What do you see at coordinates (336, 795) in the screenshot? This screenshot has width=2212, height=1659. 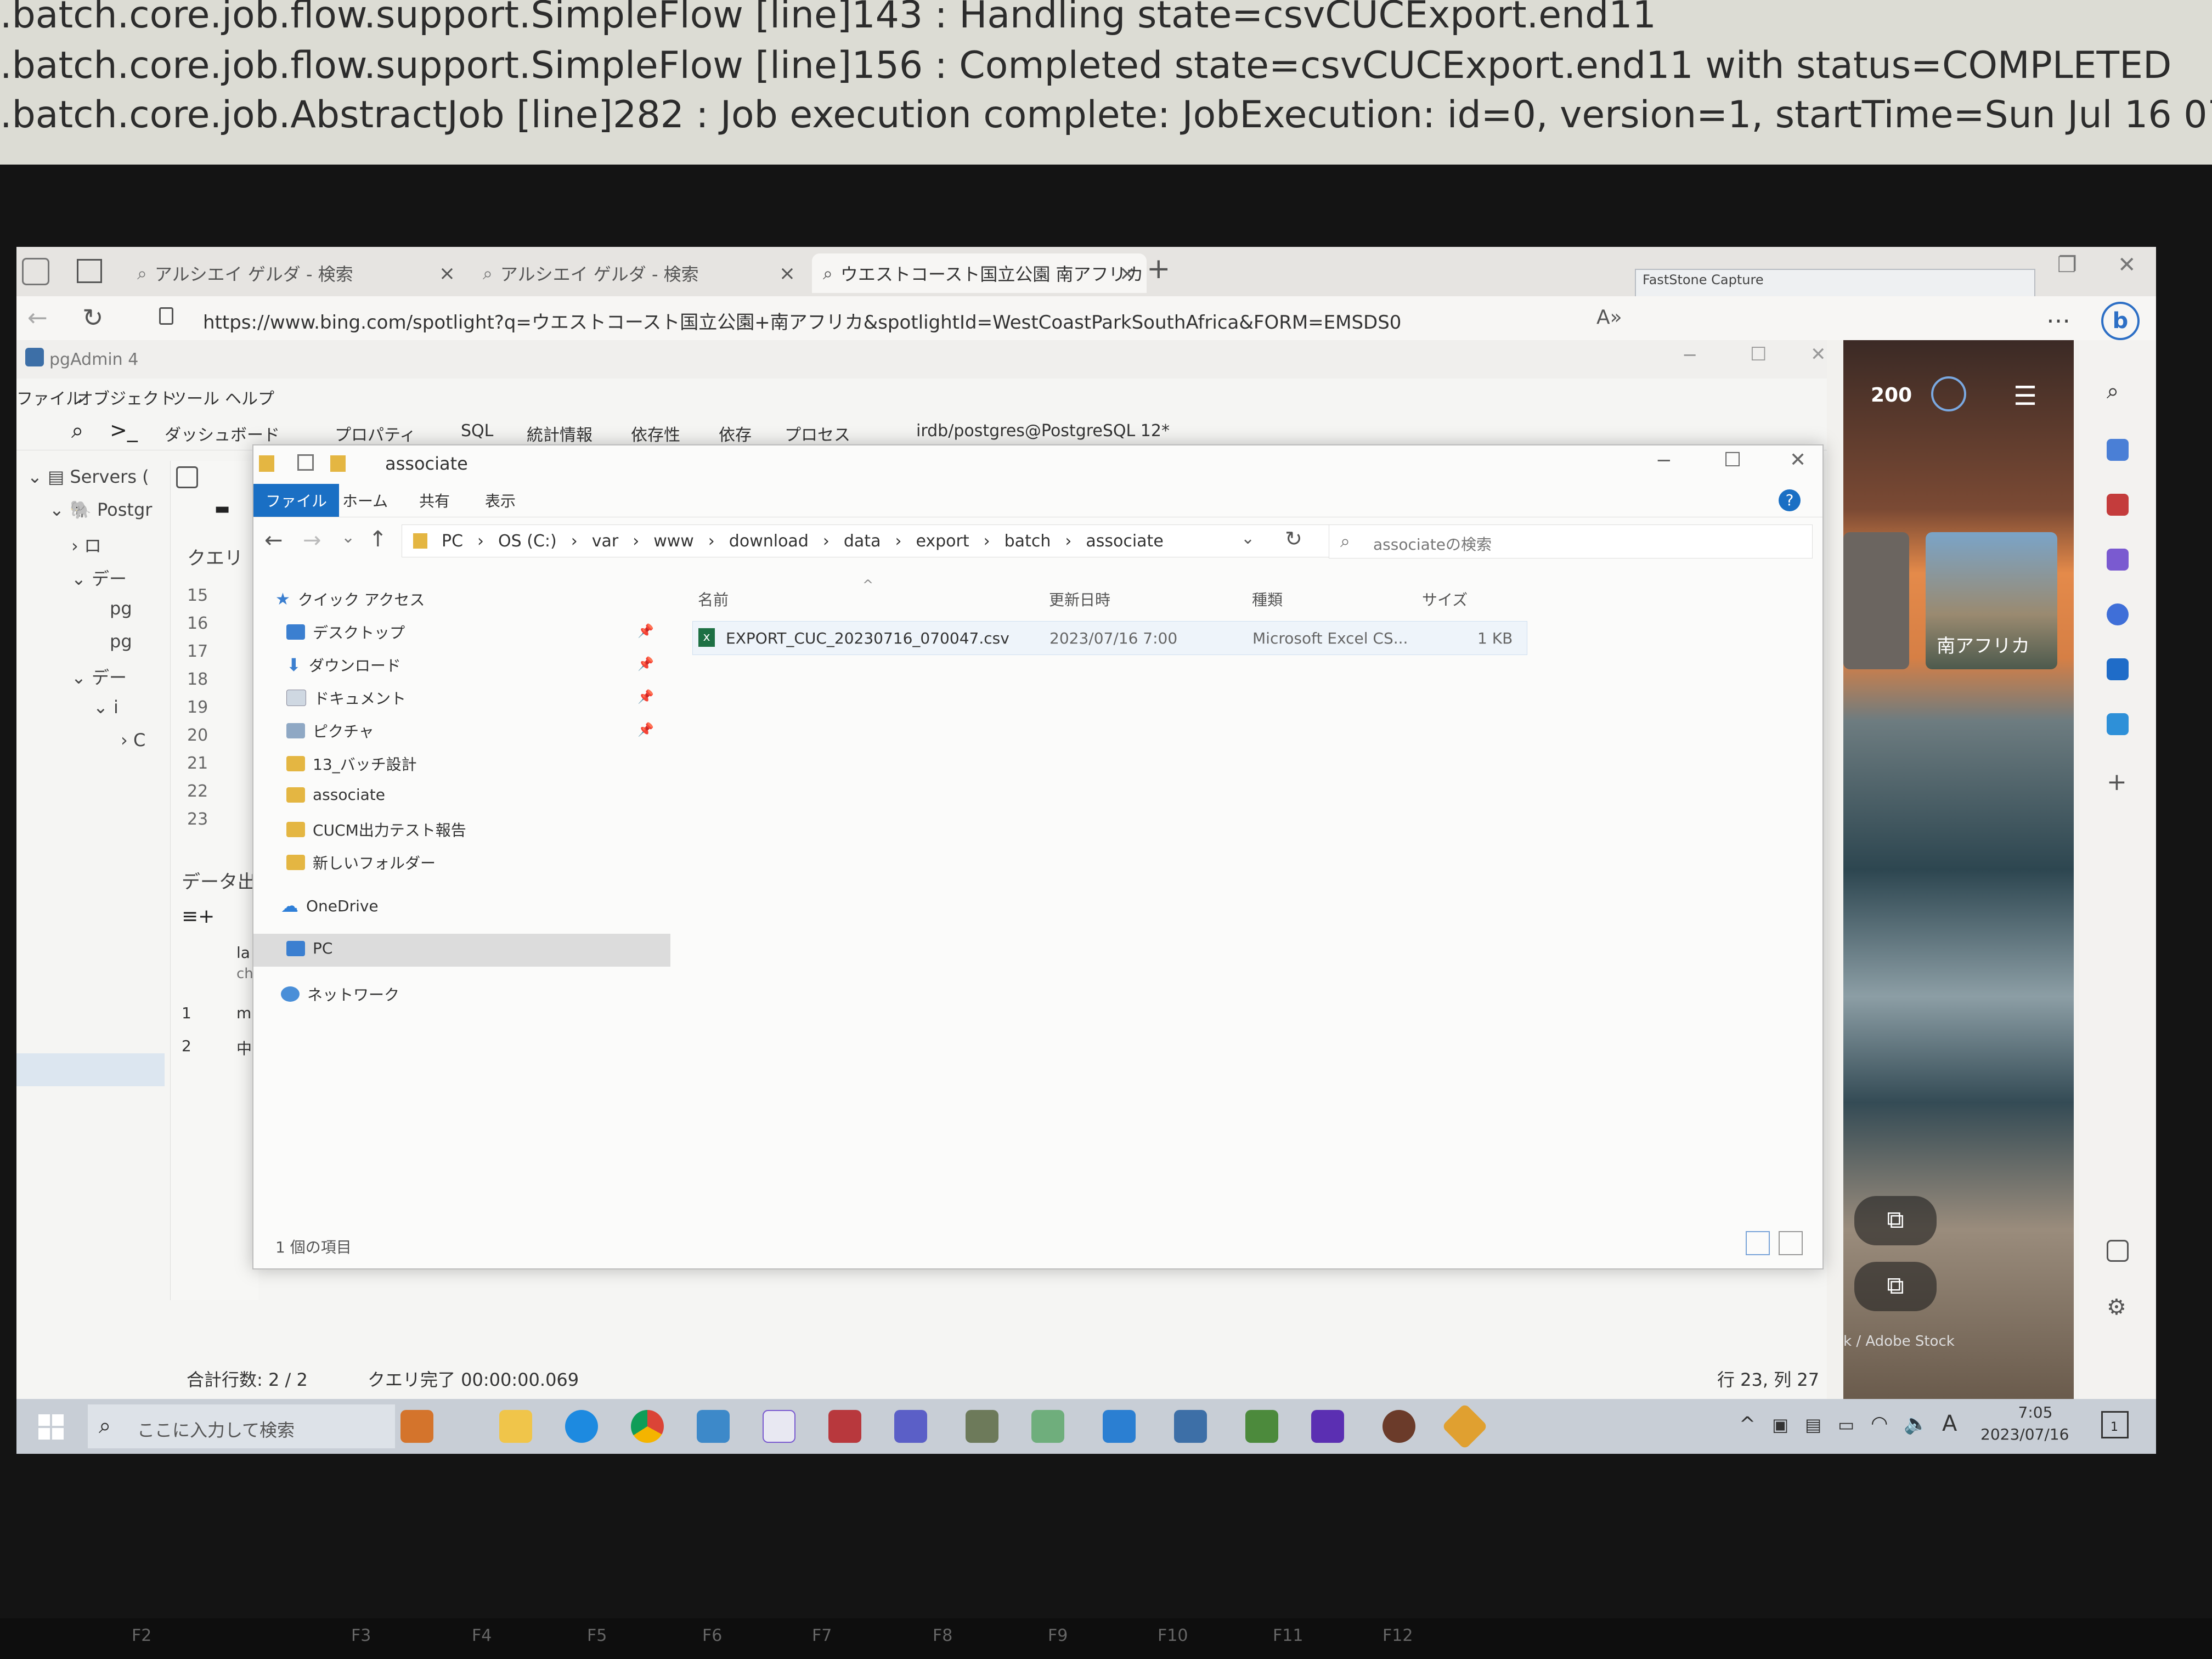 I see `nav-associate: associate` at bounding box center [336, 795].